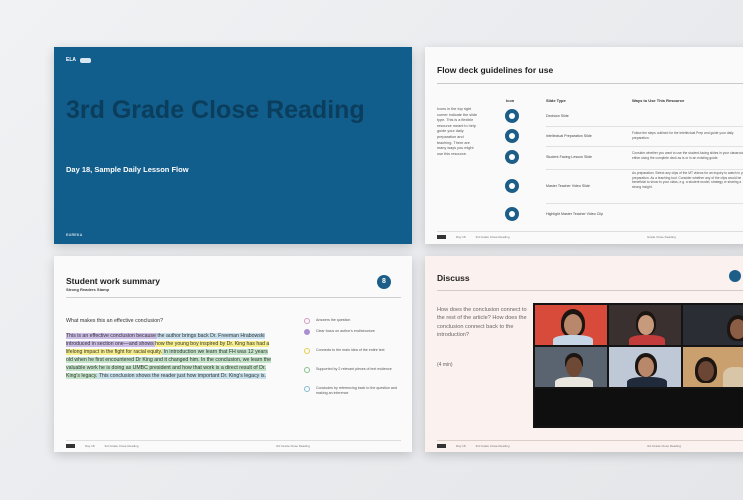 Image resolution: width=743 pixels, height=500 pixels. What do you see at coordinates (345, 331) in the screenshot?
I see `criteria-label: Clear focus on author's end/structure` at bounding box center [345, 331].